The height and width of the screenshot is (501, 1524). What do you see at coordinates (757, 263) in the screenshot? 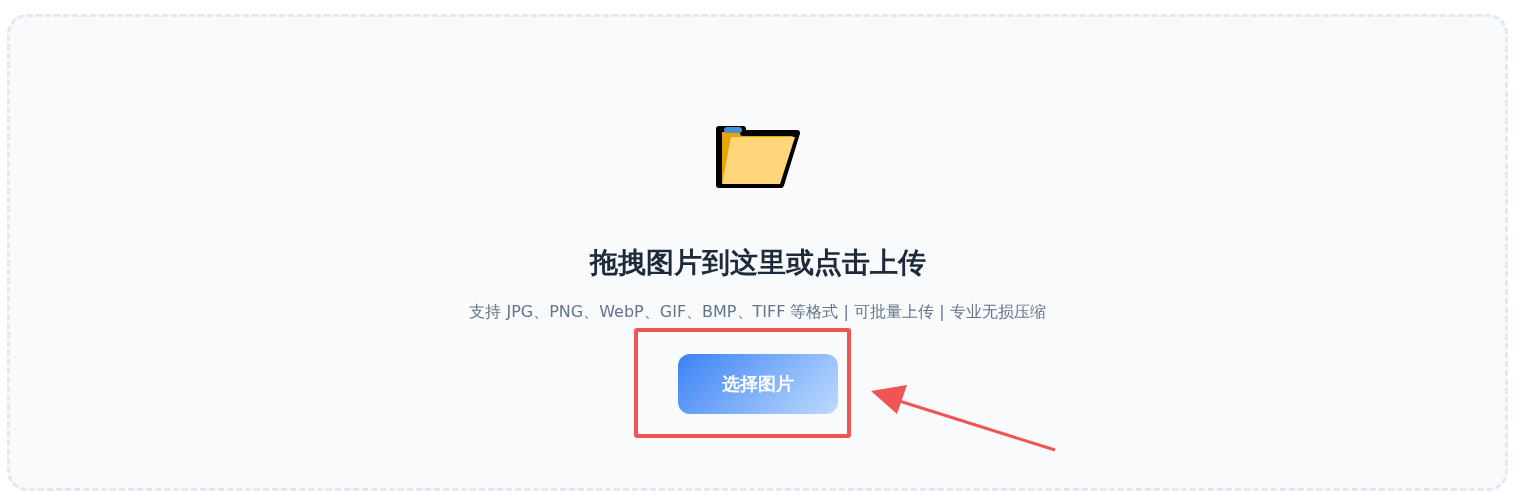
I see `upload-title: 拖拽图片到这里或点击上传` at bounding box center [757, 263].